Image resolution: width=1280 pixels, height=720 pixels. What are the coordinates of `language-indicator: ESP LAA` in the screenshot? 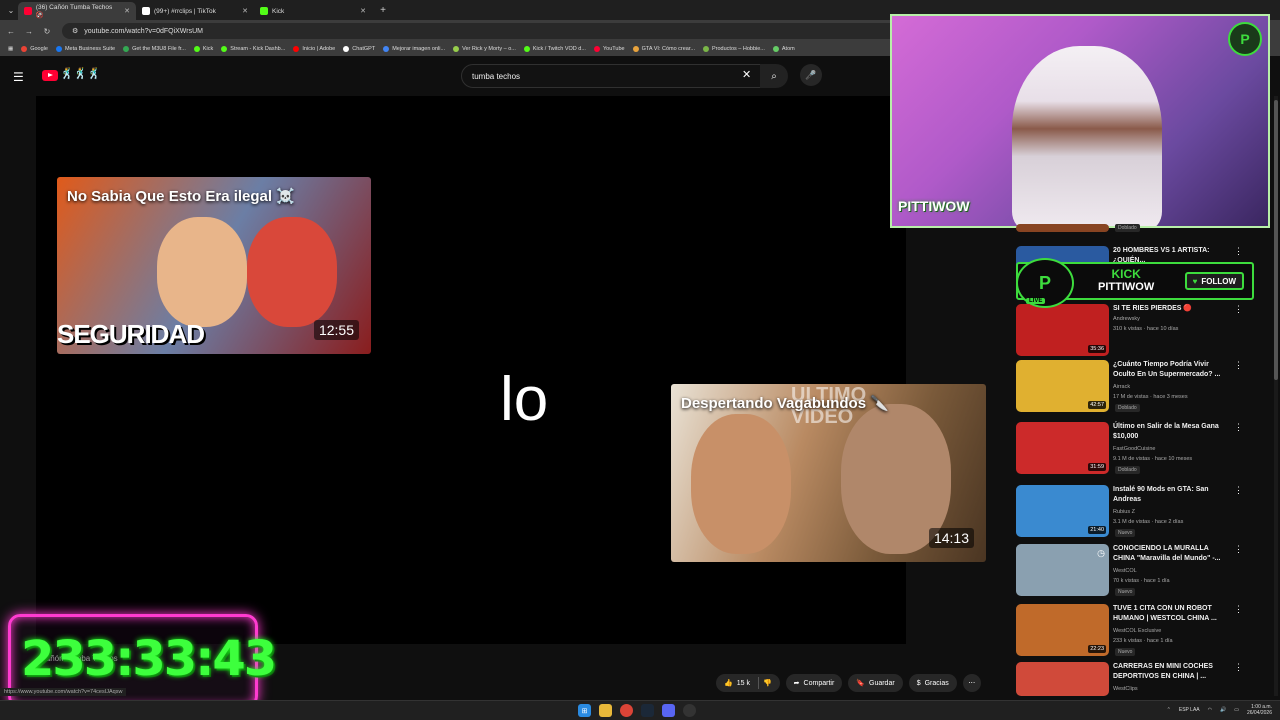 It's located at (1189, 710).